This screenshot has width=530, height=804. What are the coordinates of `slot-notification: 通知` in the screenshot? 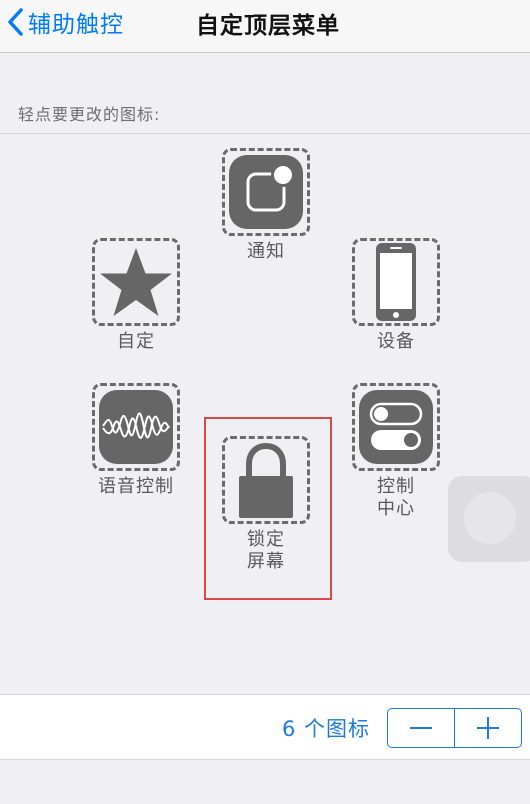 It's located at (266, 205).